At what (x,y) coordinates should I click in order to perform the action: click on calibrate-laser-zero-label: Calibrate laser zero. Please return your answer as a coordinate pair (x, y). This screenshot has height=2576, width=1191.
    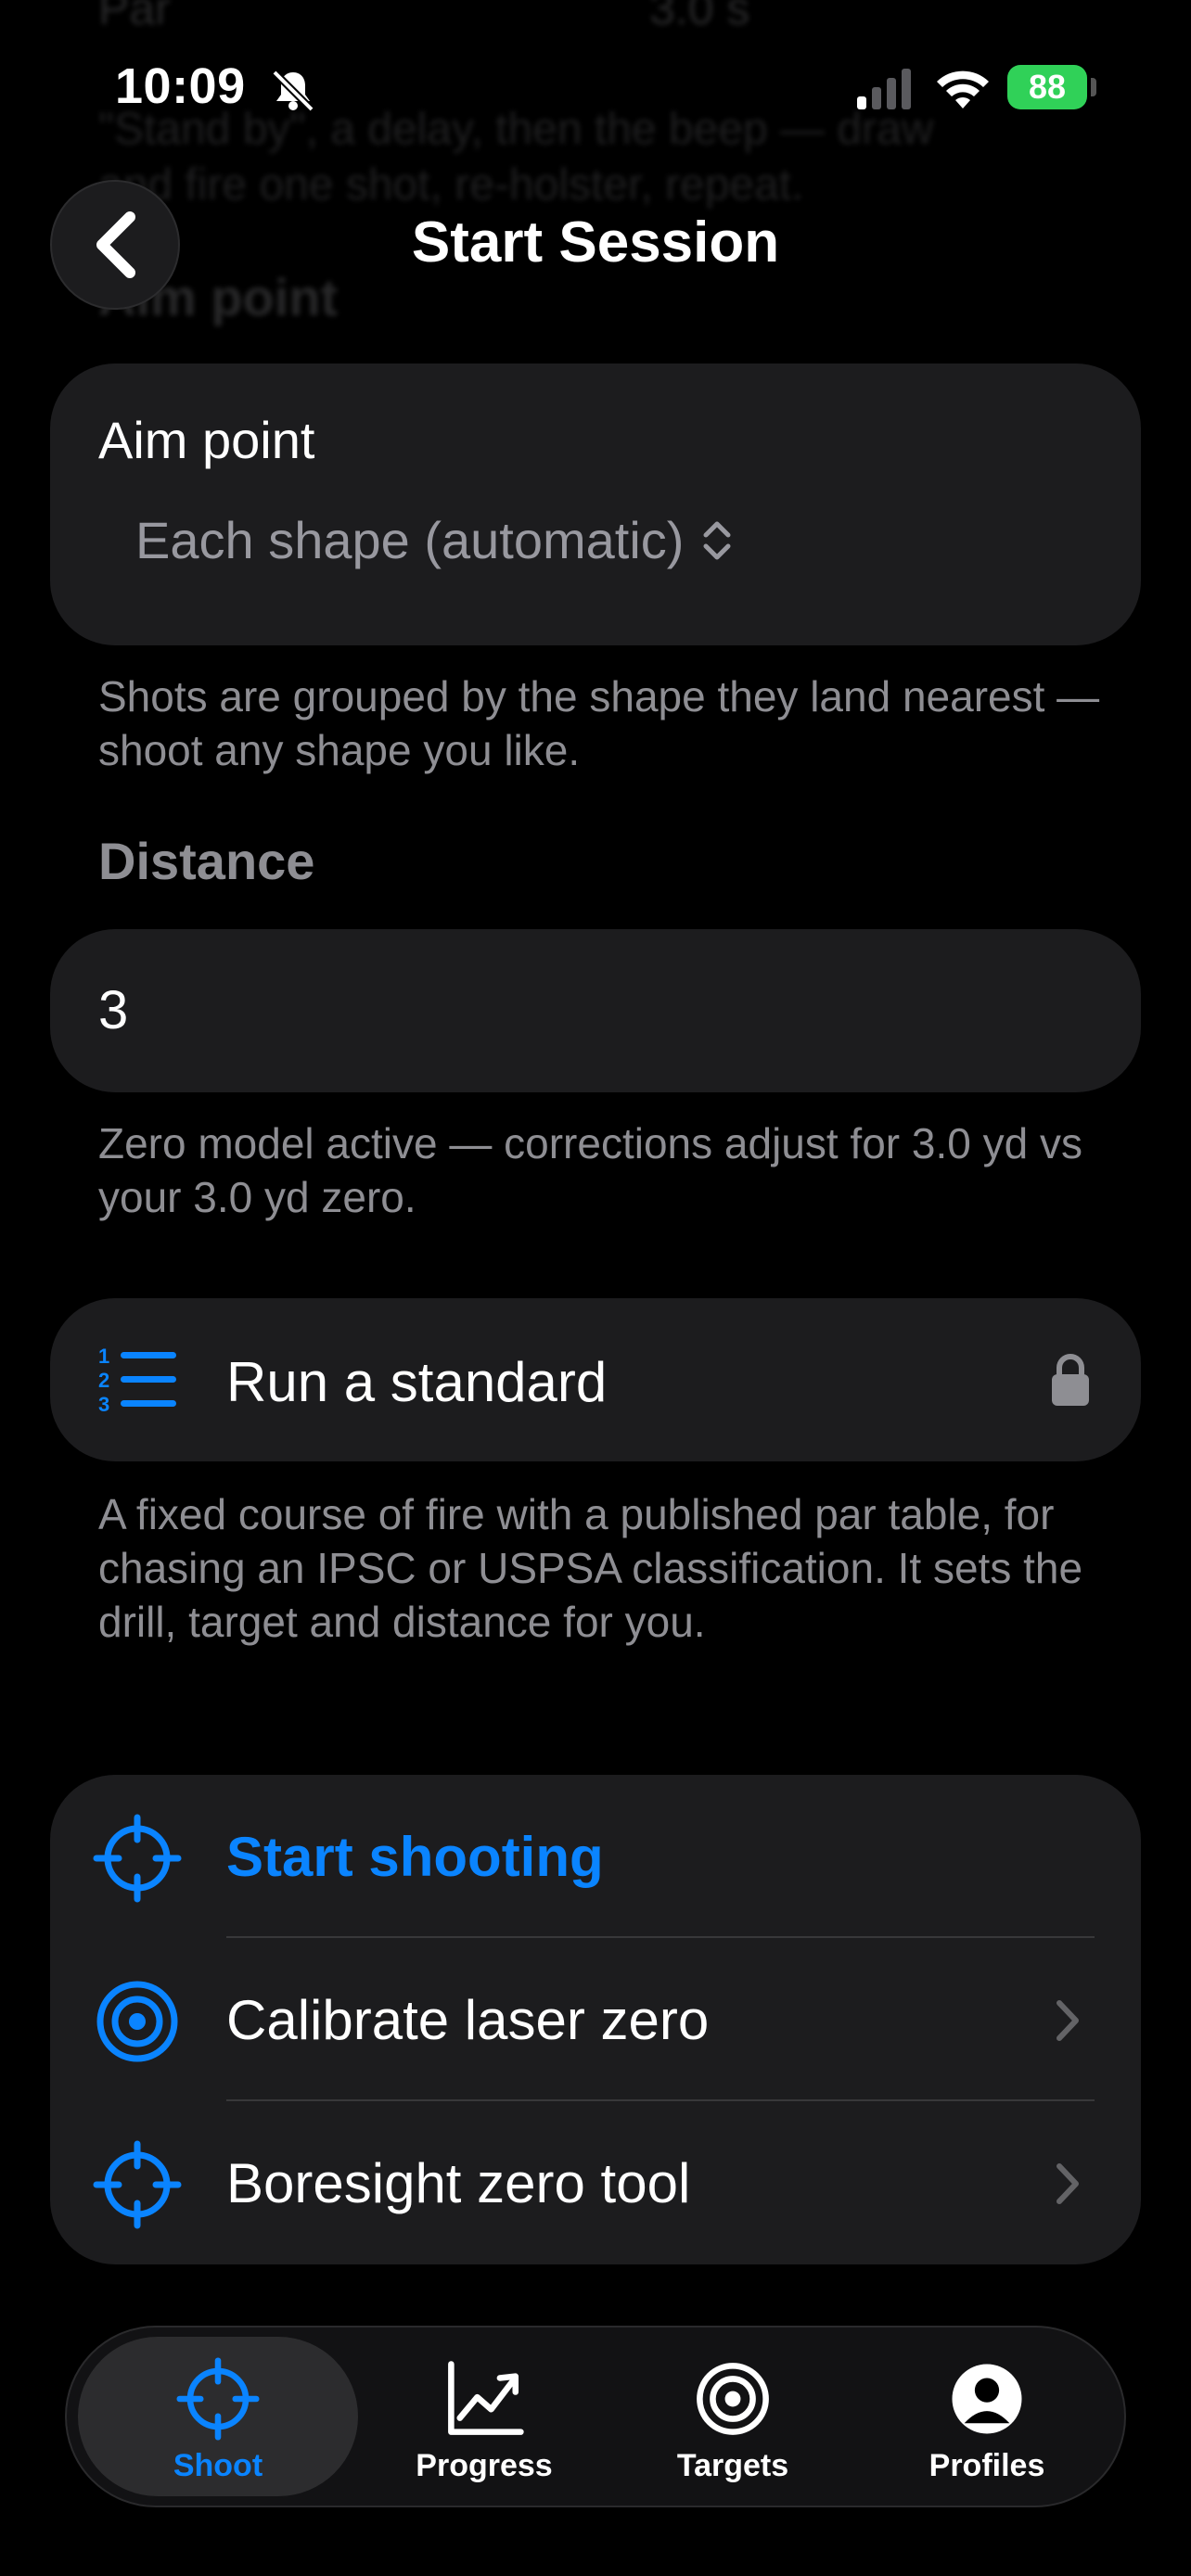
    Looking at the image, I should click on (468, 2020).